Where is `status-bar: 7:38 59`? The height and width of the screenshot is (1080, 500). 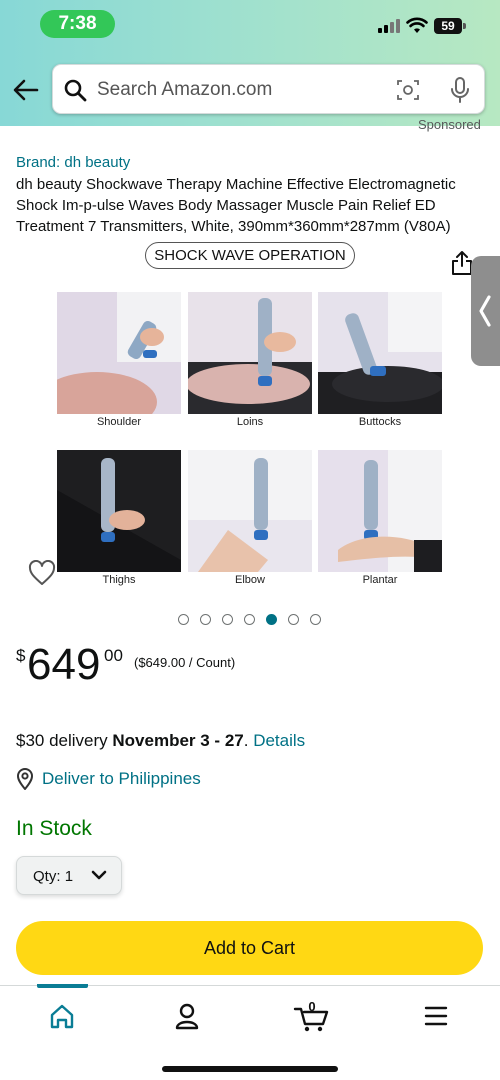 status-bar: 7:38 59 is located at coordinates (250, 25).